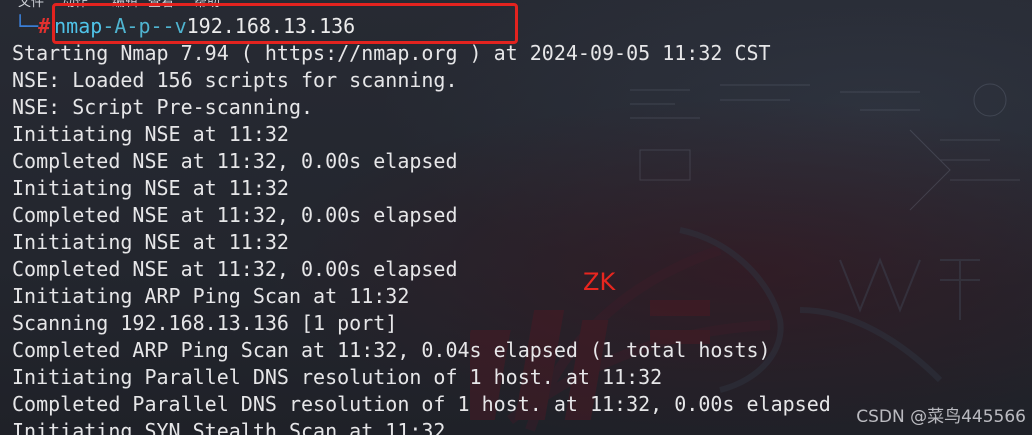  What do you see at coordinates (599, 282) in the screenshot?
I see `annotation-label: ZK` at bounding box center [599, 282].